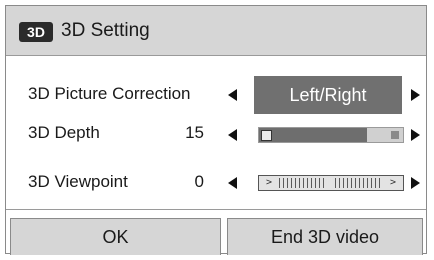  I want to click on ok-button: OK, so click(115, 236).